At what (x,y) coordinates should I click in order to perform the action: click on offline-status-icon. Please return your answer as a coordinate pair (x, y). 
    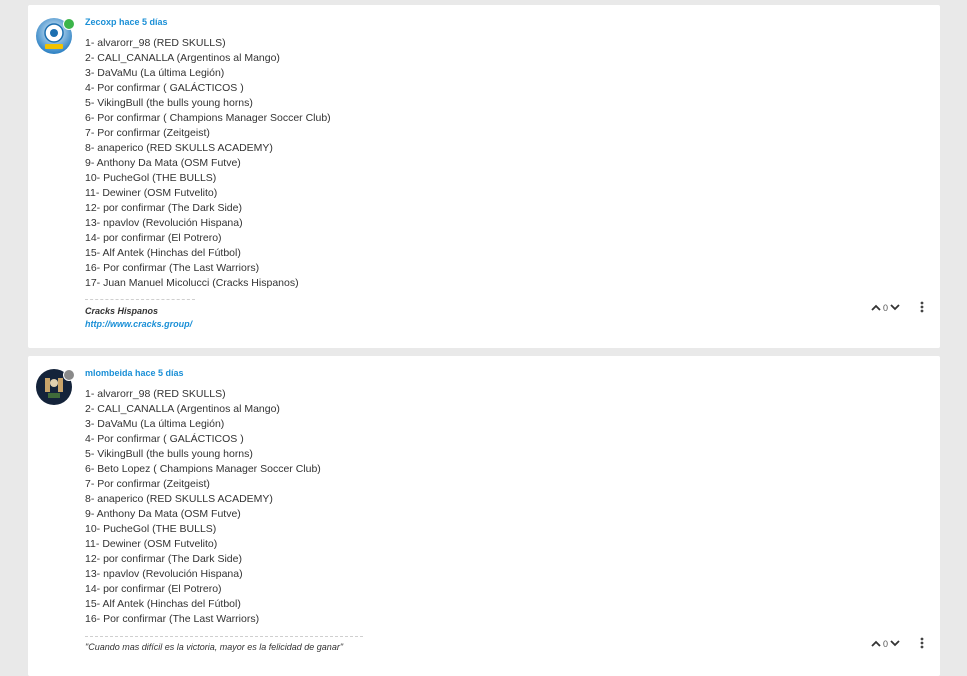
    Looking at the image, I should click on (69, 375).